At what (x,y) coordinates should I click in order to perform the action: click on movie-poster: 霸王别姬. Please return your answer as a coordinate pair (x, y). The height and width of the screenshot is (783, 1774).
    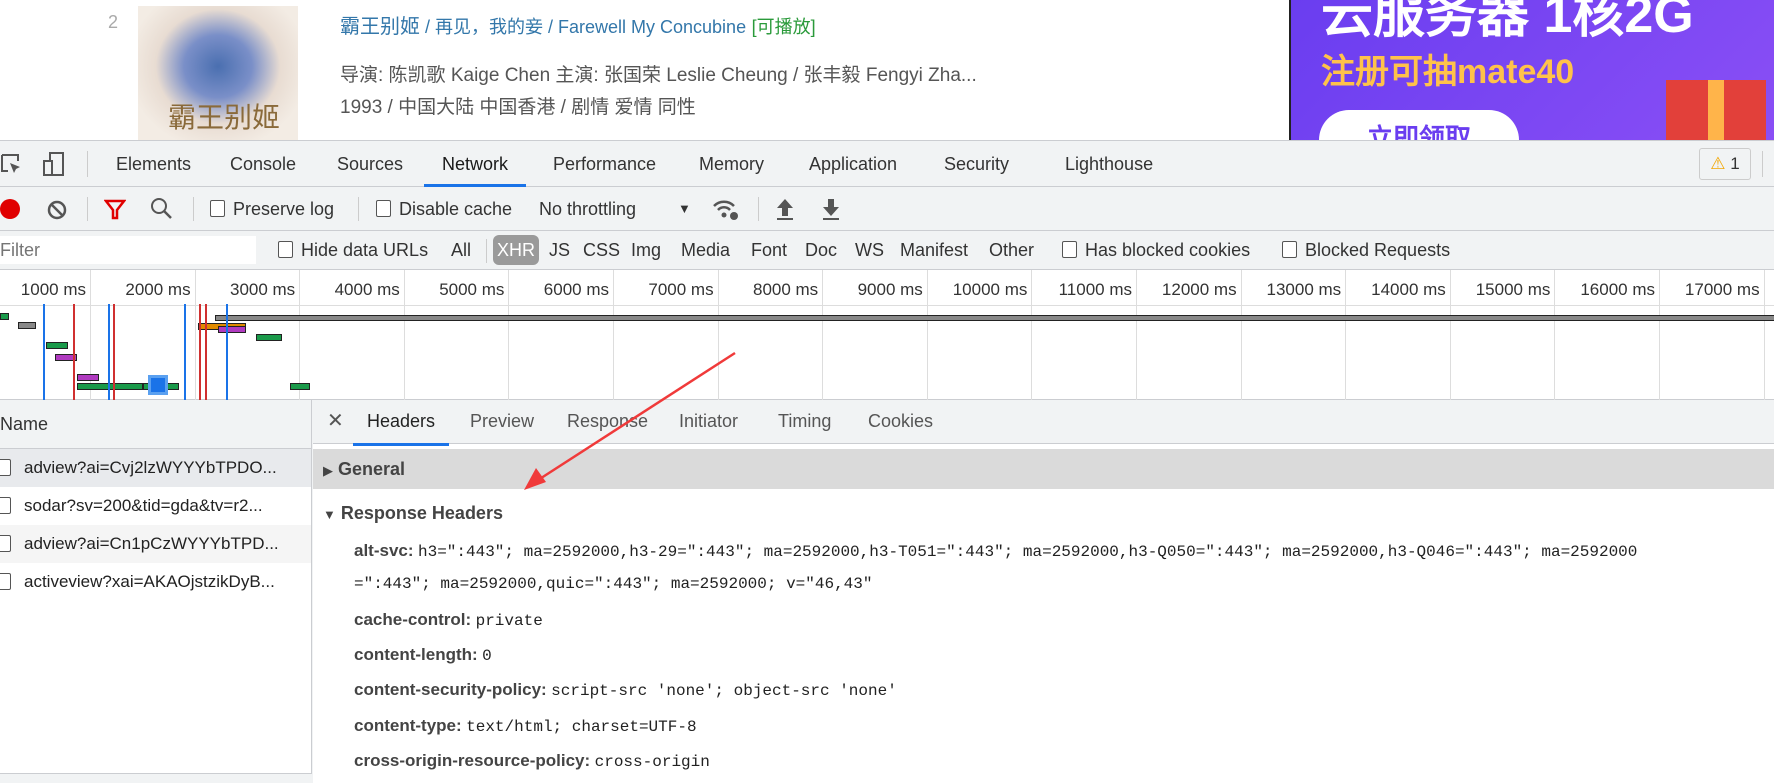
    Looking at the image, I should click on (218, 73).